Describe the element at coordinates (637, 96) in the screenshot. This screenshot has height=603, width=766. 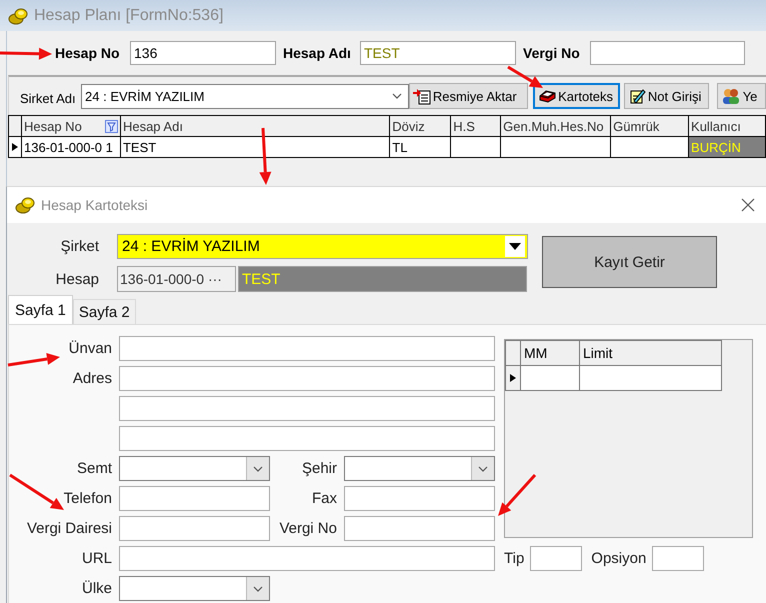
I see `note-icon` at that location.